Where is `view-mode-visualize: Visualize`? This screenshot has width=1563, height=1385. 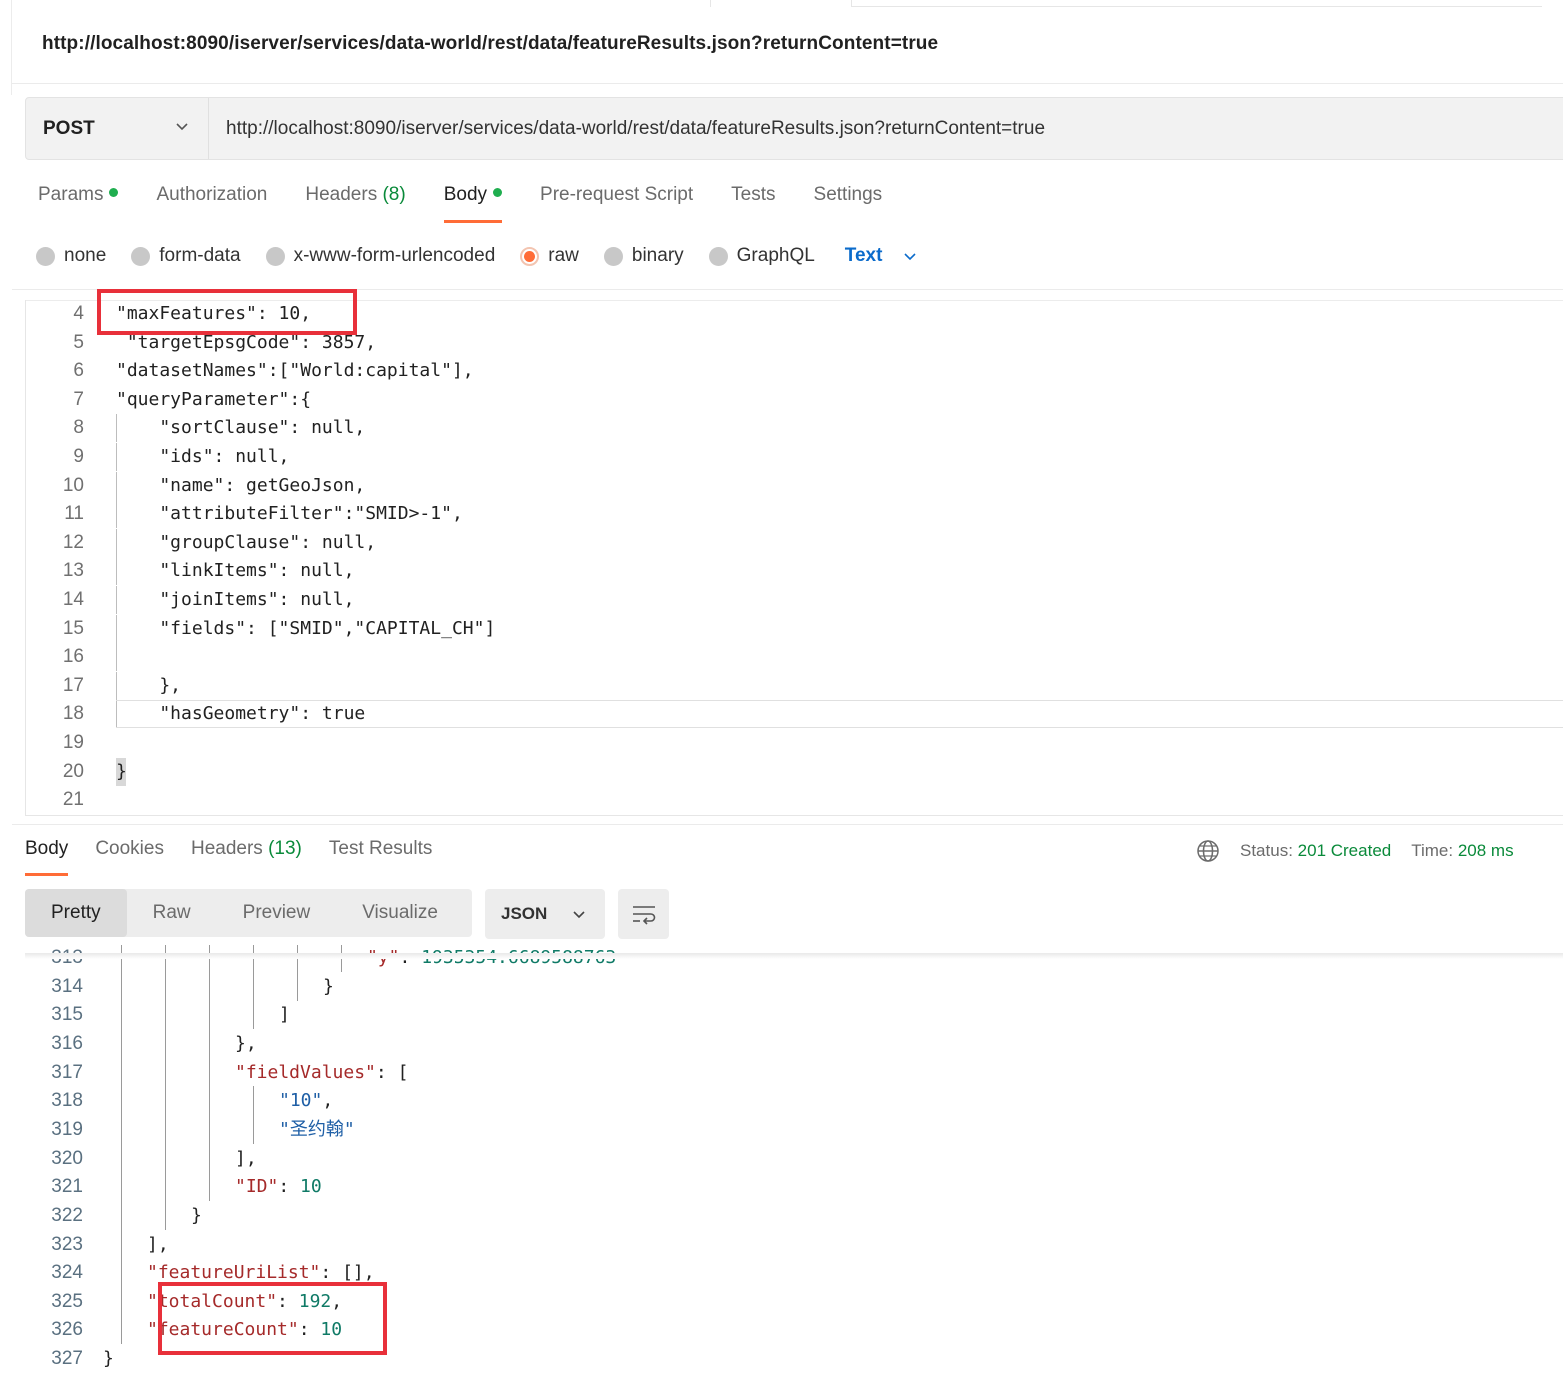
view-mode-visualize: Visualize is located at coordinates (400, 913).